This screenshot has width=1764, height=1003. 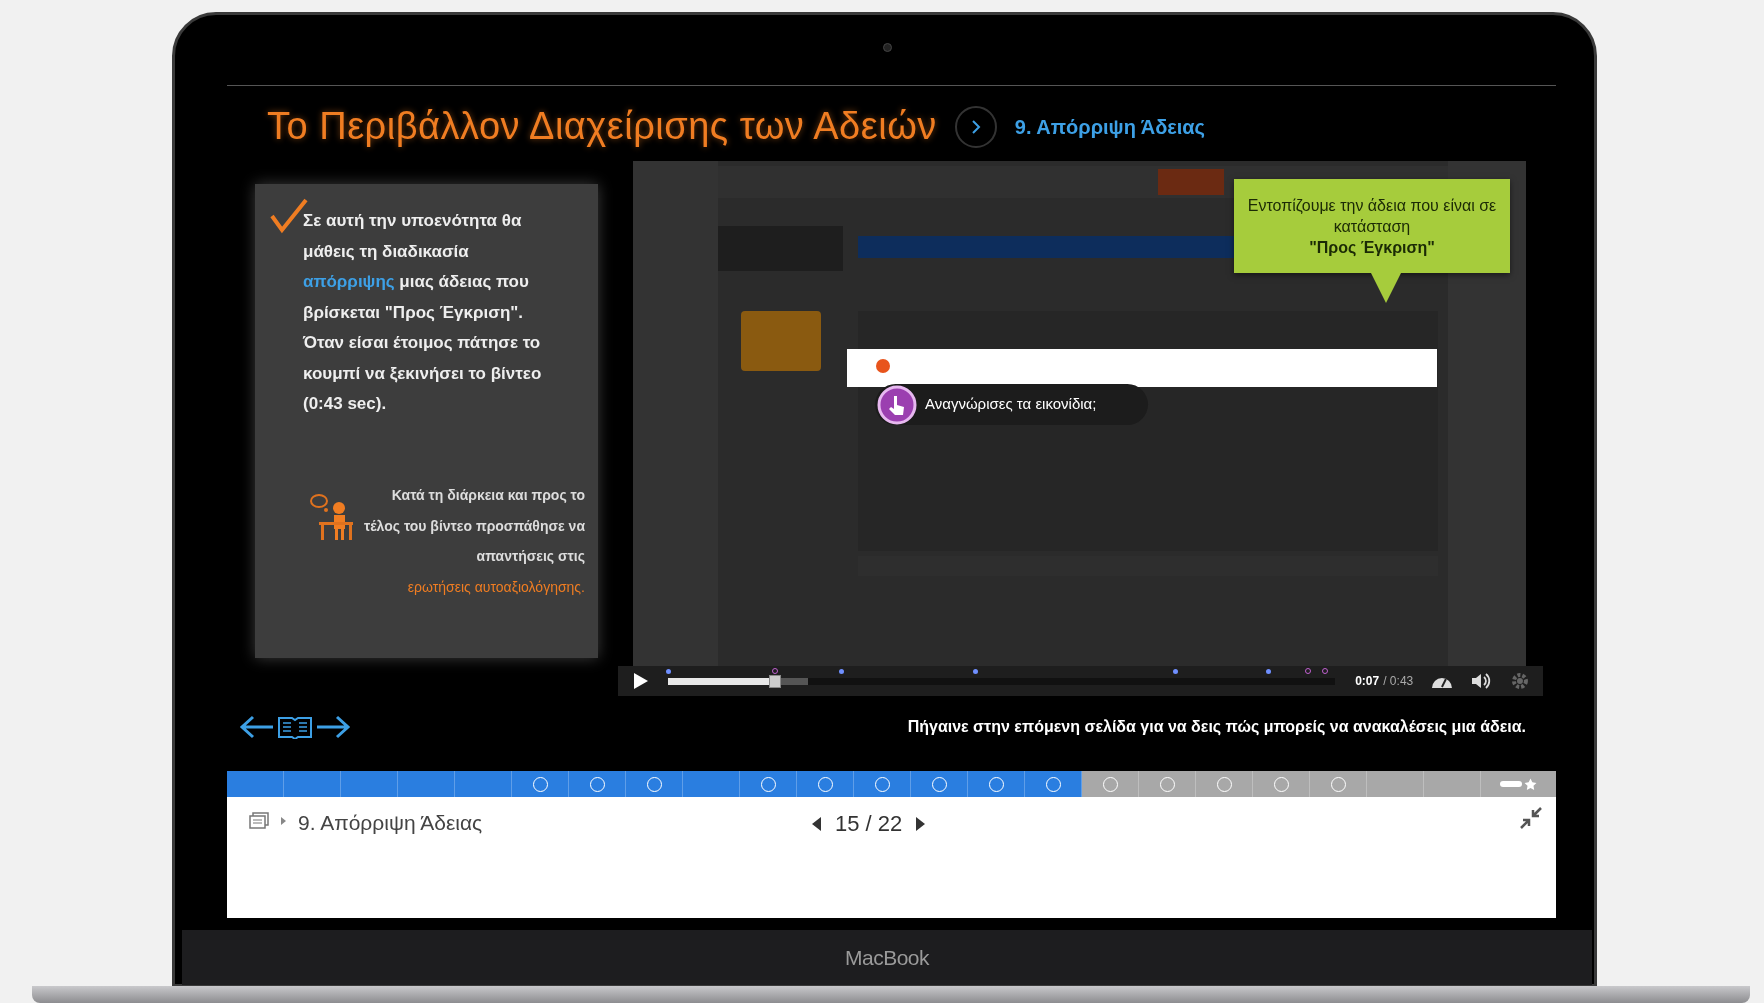 I want to click on duration-text: / 0:43, so click(x=1398, y=681).